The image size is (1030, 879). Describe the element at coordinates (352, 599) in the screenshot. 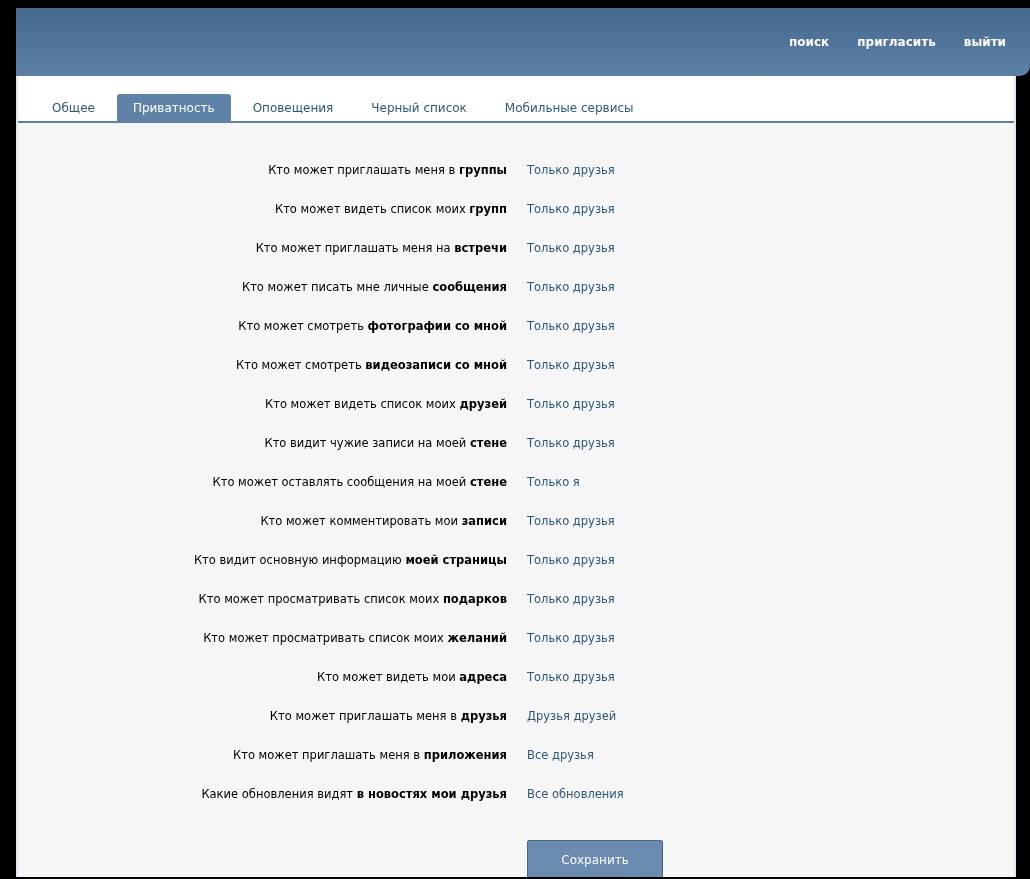

I see `setting-label: Кто может просматривать список моих подарков` at that location.